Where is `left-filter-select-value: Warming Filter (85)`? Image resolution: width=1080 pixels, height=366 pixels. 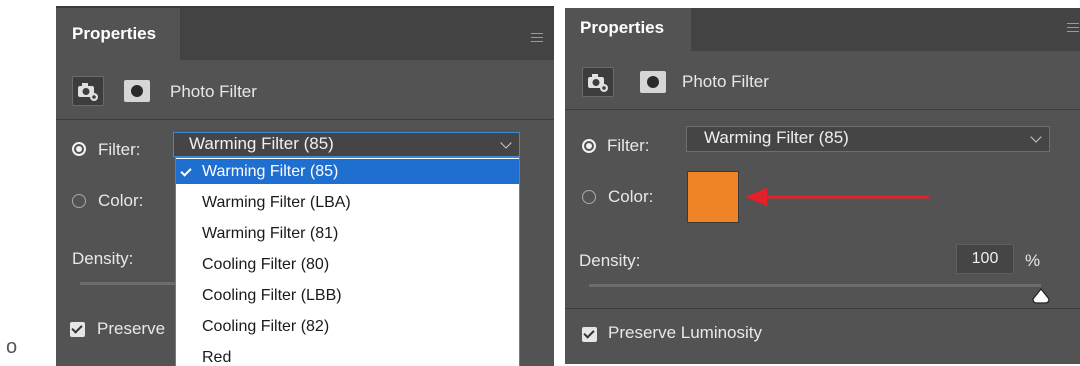
left-filter-select-value: Warming Filter (85) is located at coordinates (261, 143).